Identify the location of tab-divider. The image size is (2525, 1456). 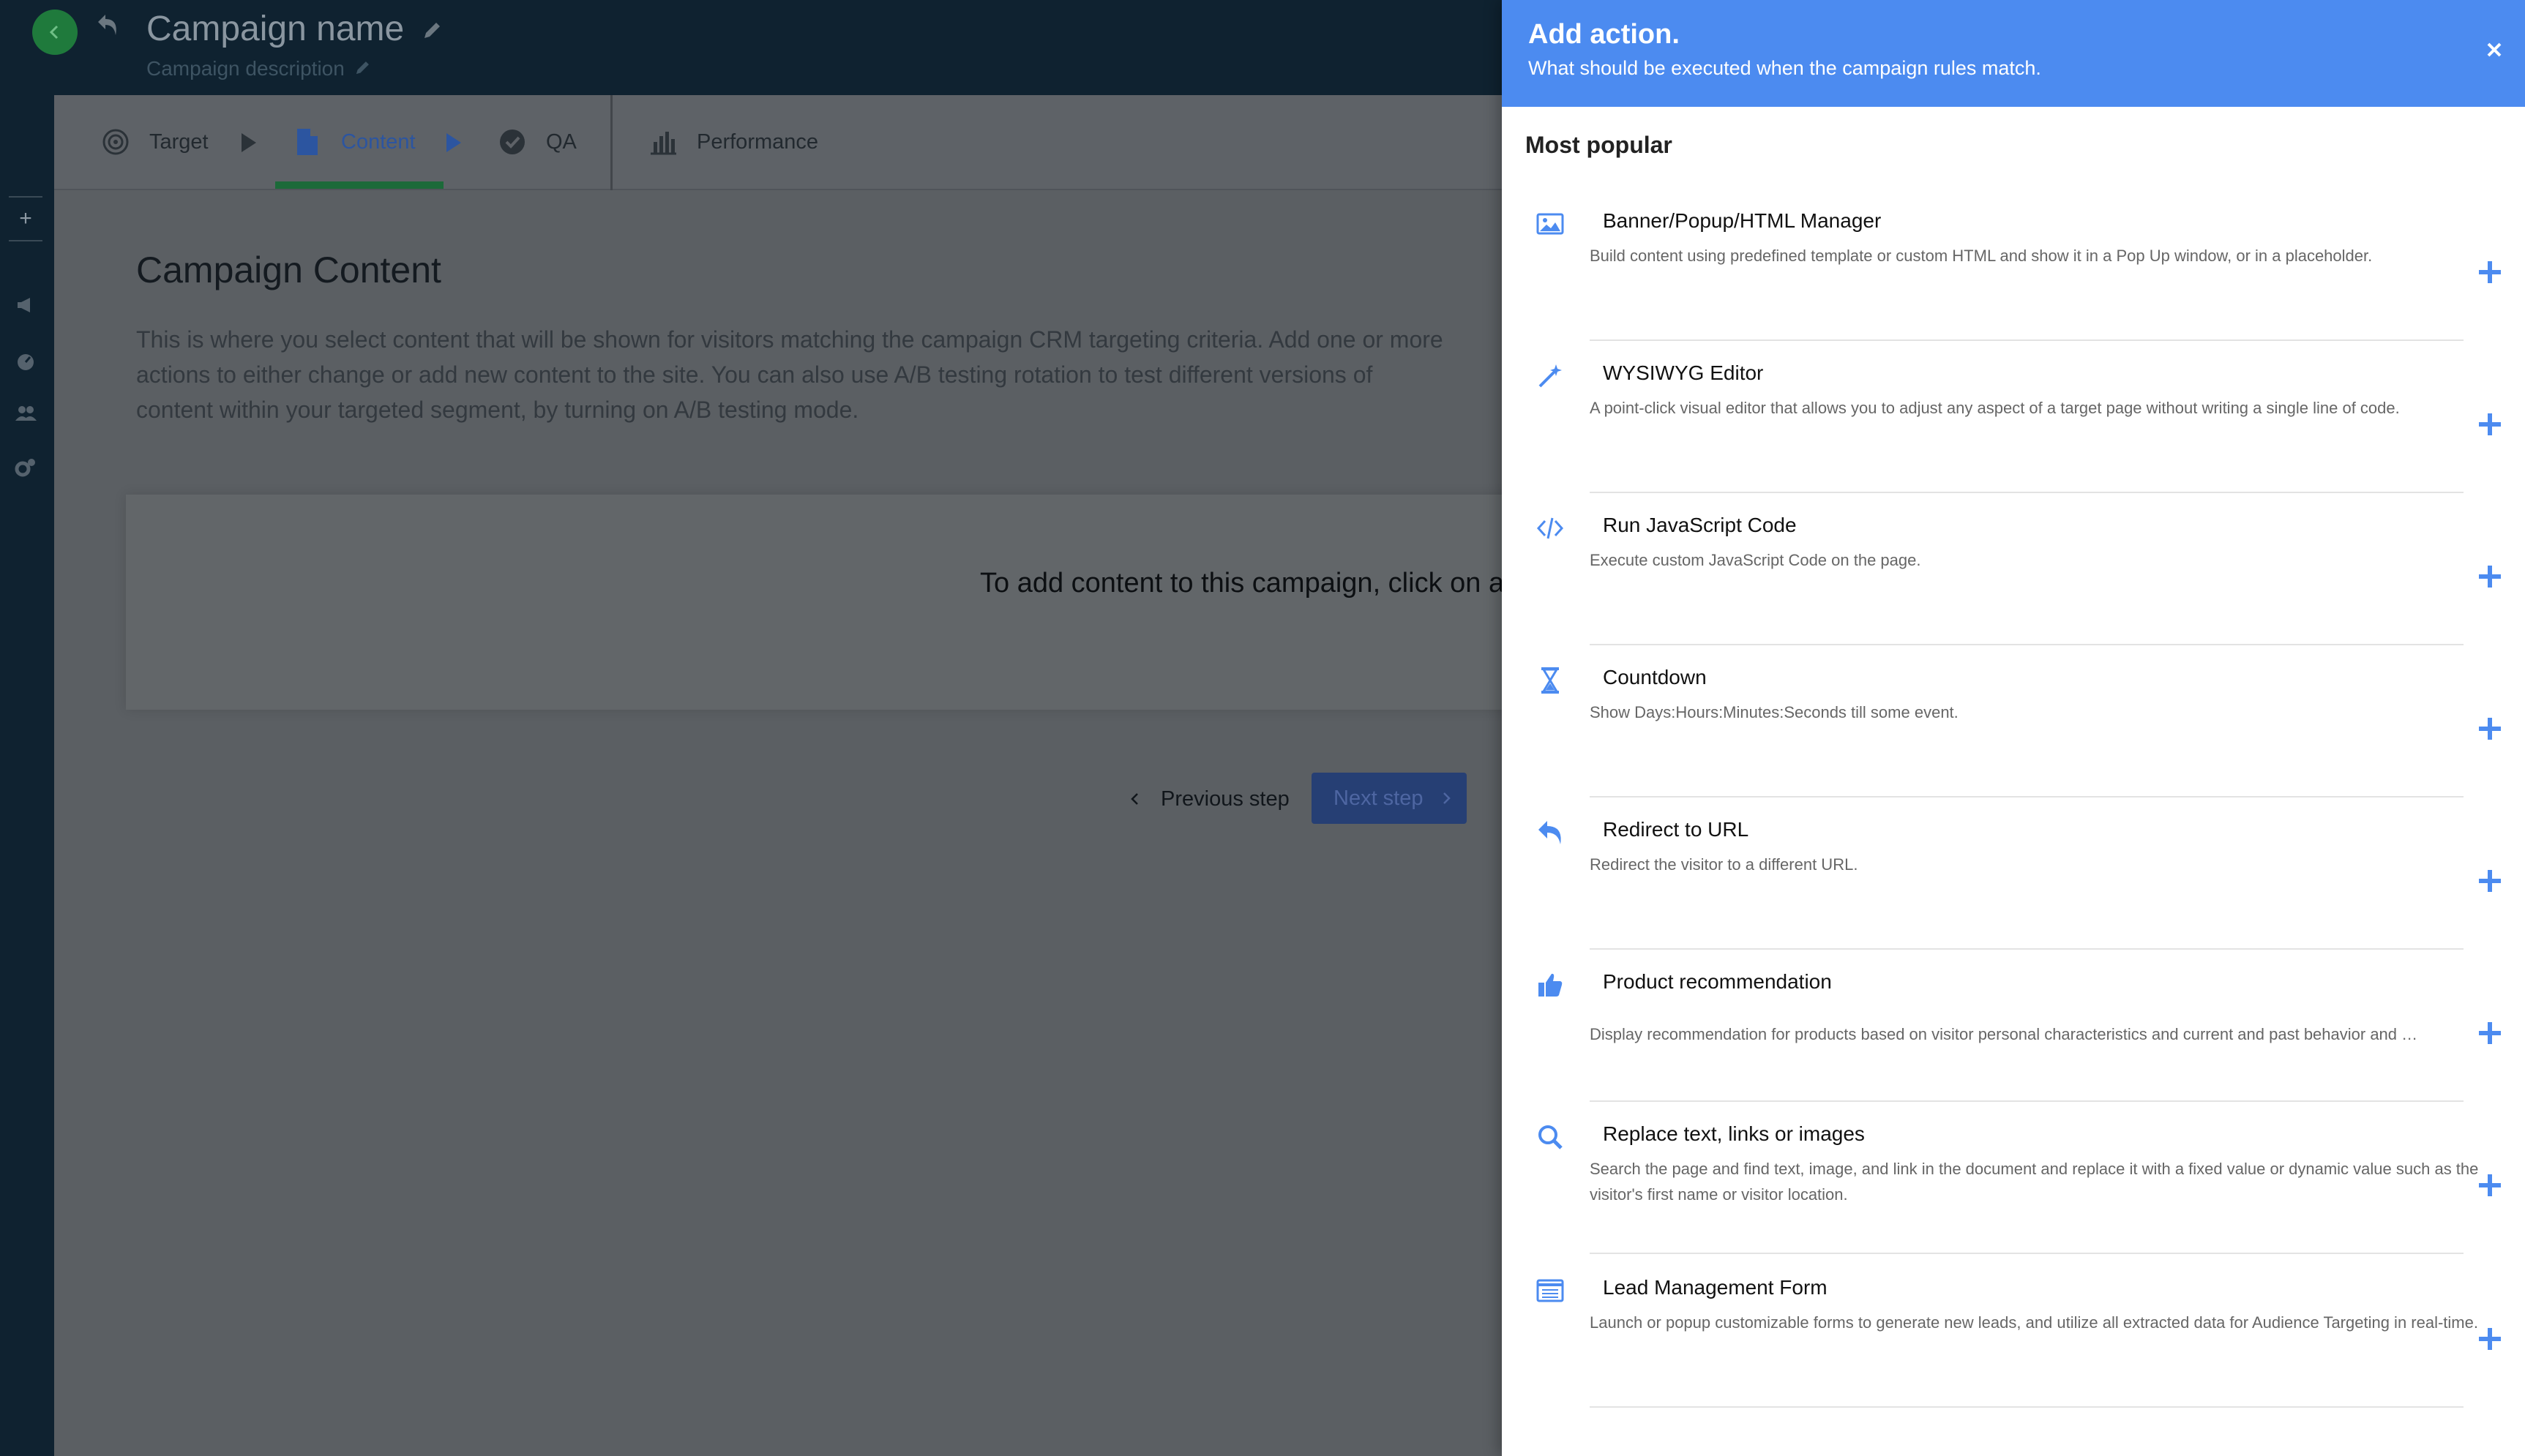
(612, 142).